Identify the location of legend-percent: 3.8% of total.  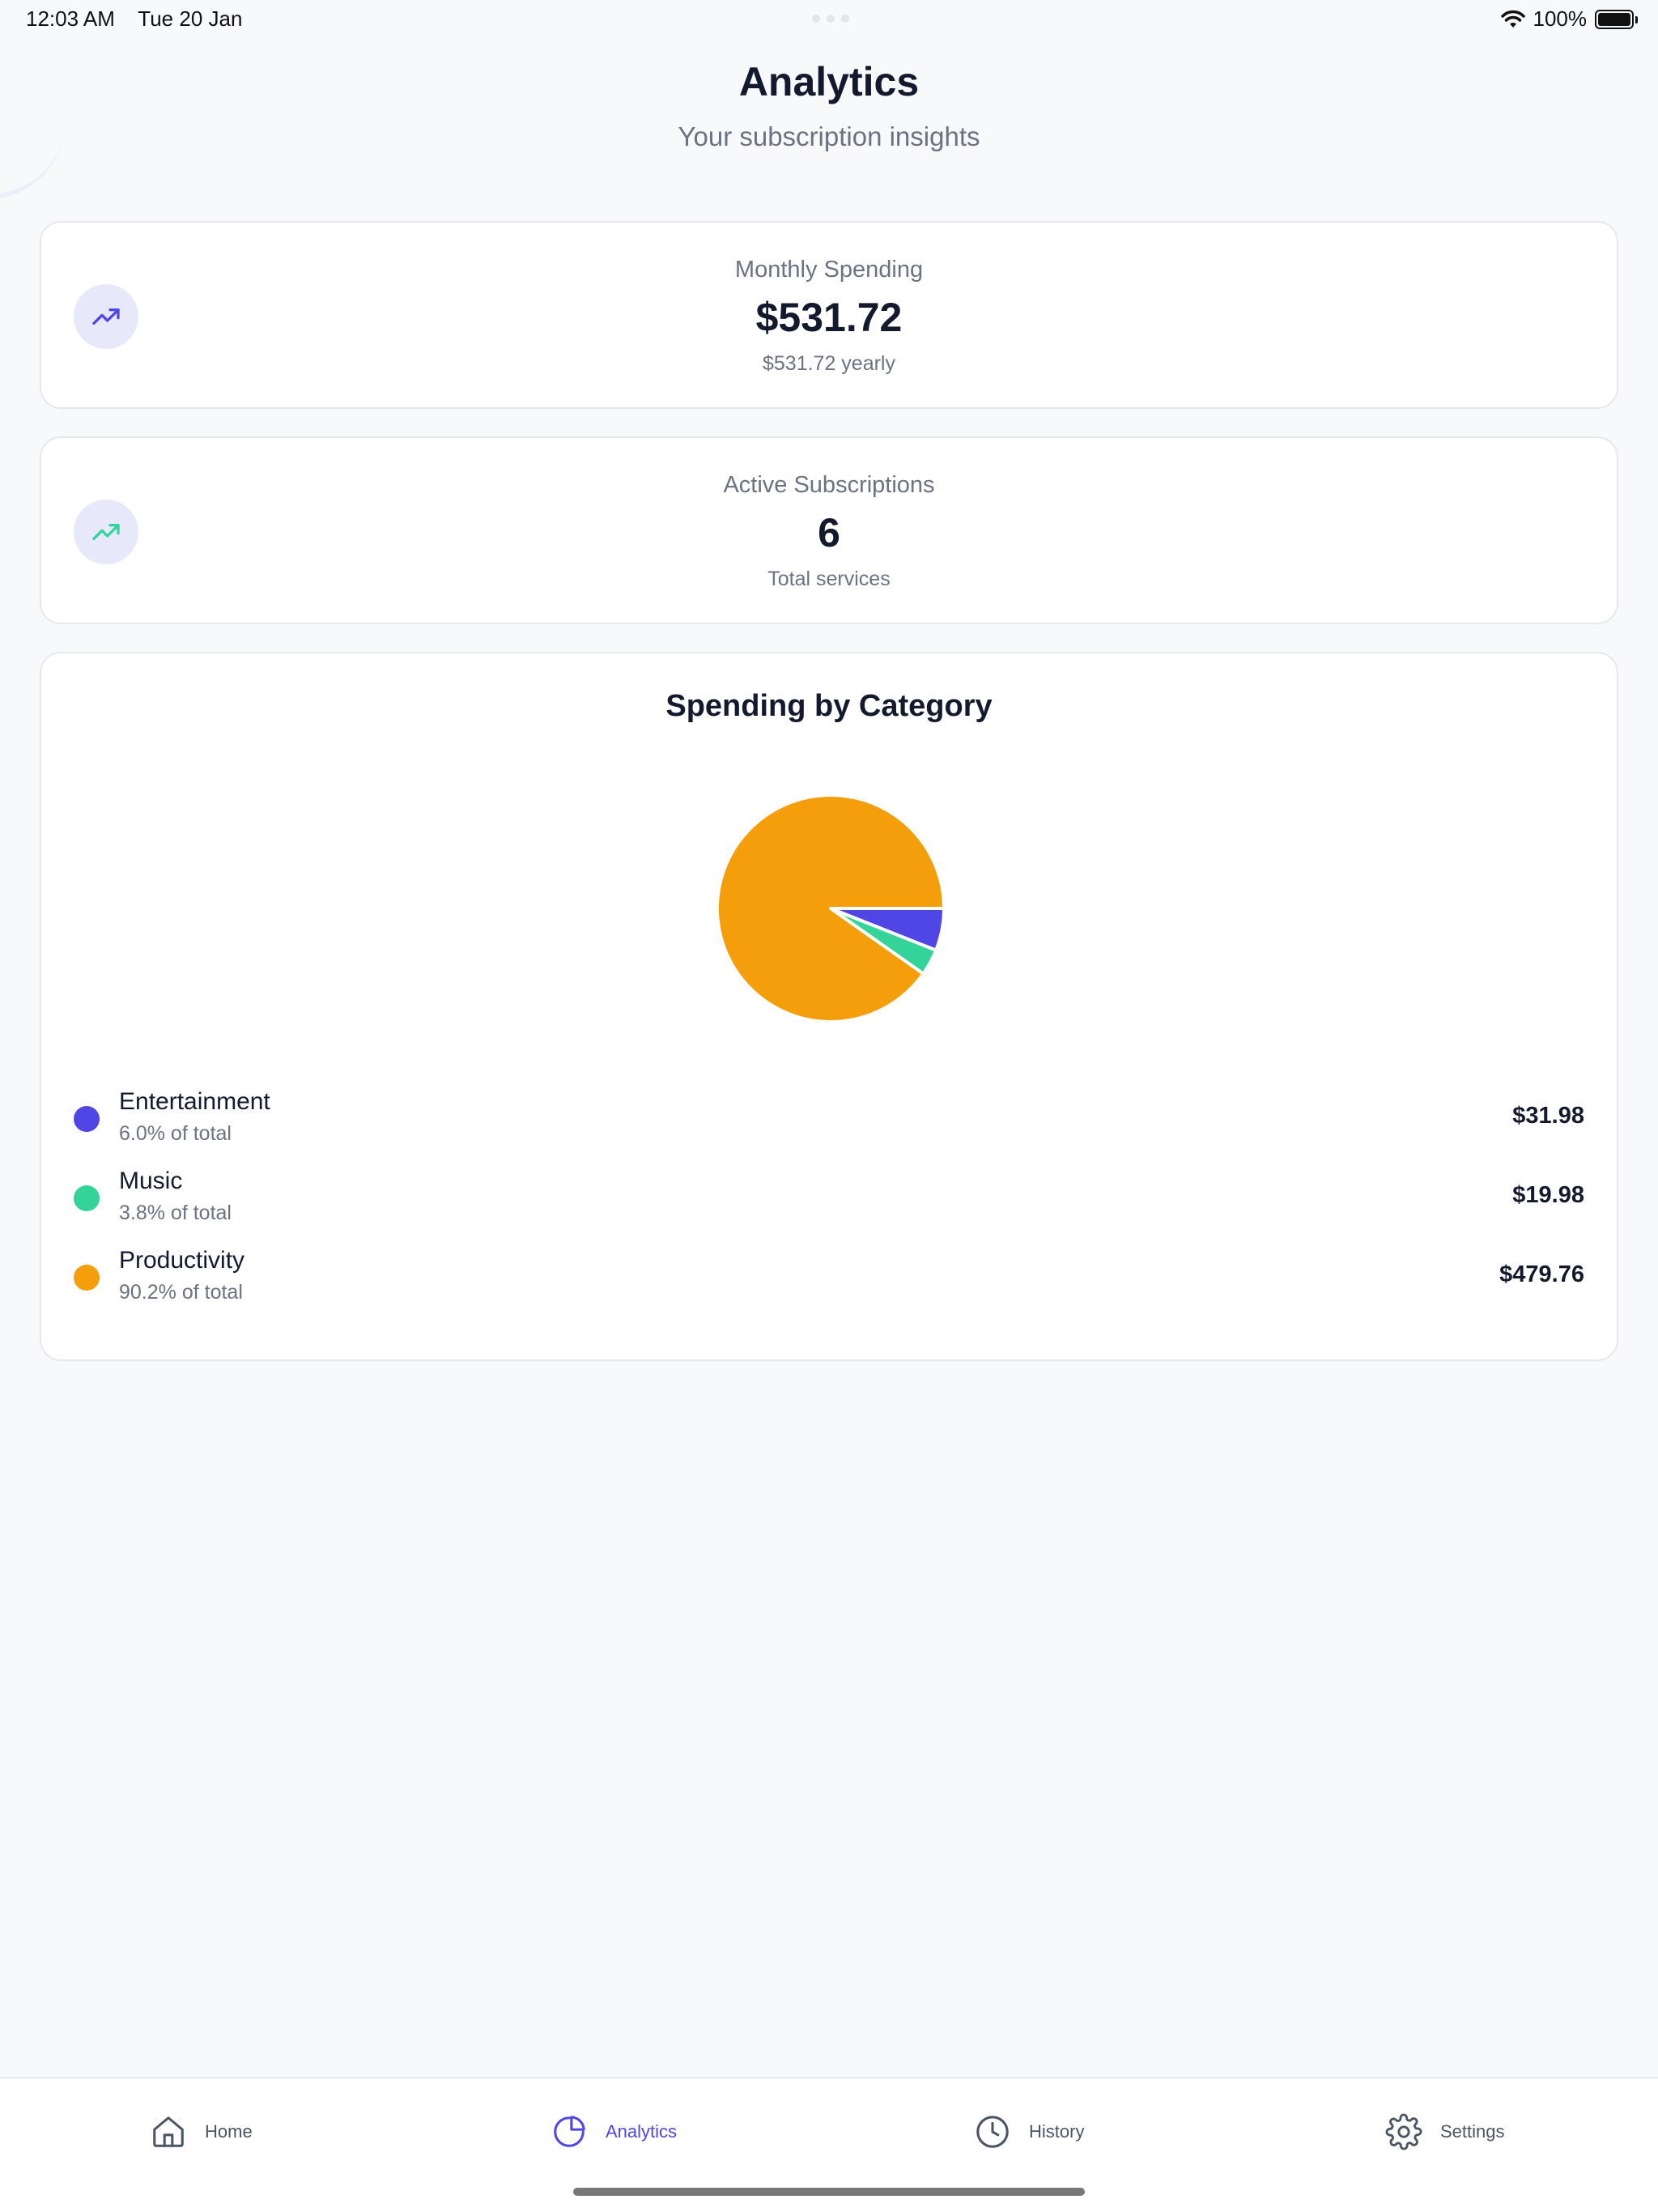
(175, 1213).